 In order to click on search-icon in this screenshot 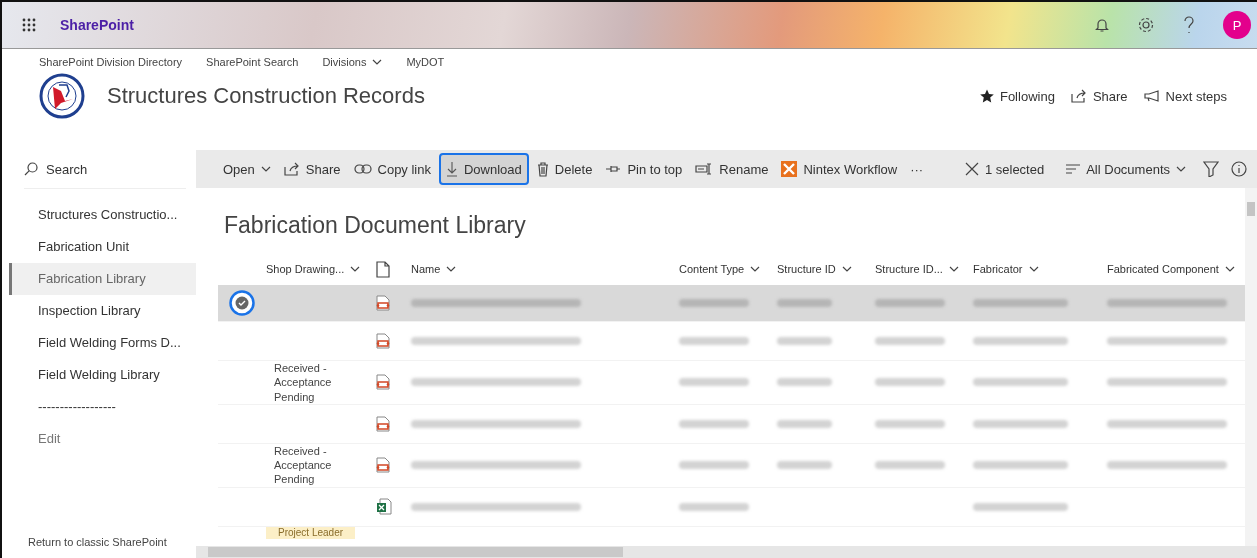, I will do `click(31, 169)`.